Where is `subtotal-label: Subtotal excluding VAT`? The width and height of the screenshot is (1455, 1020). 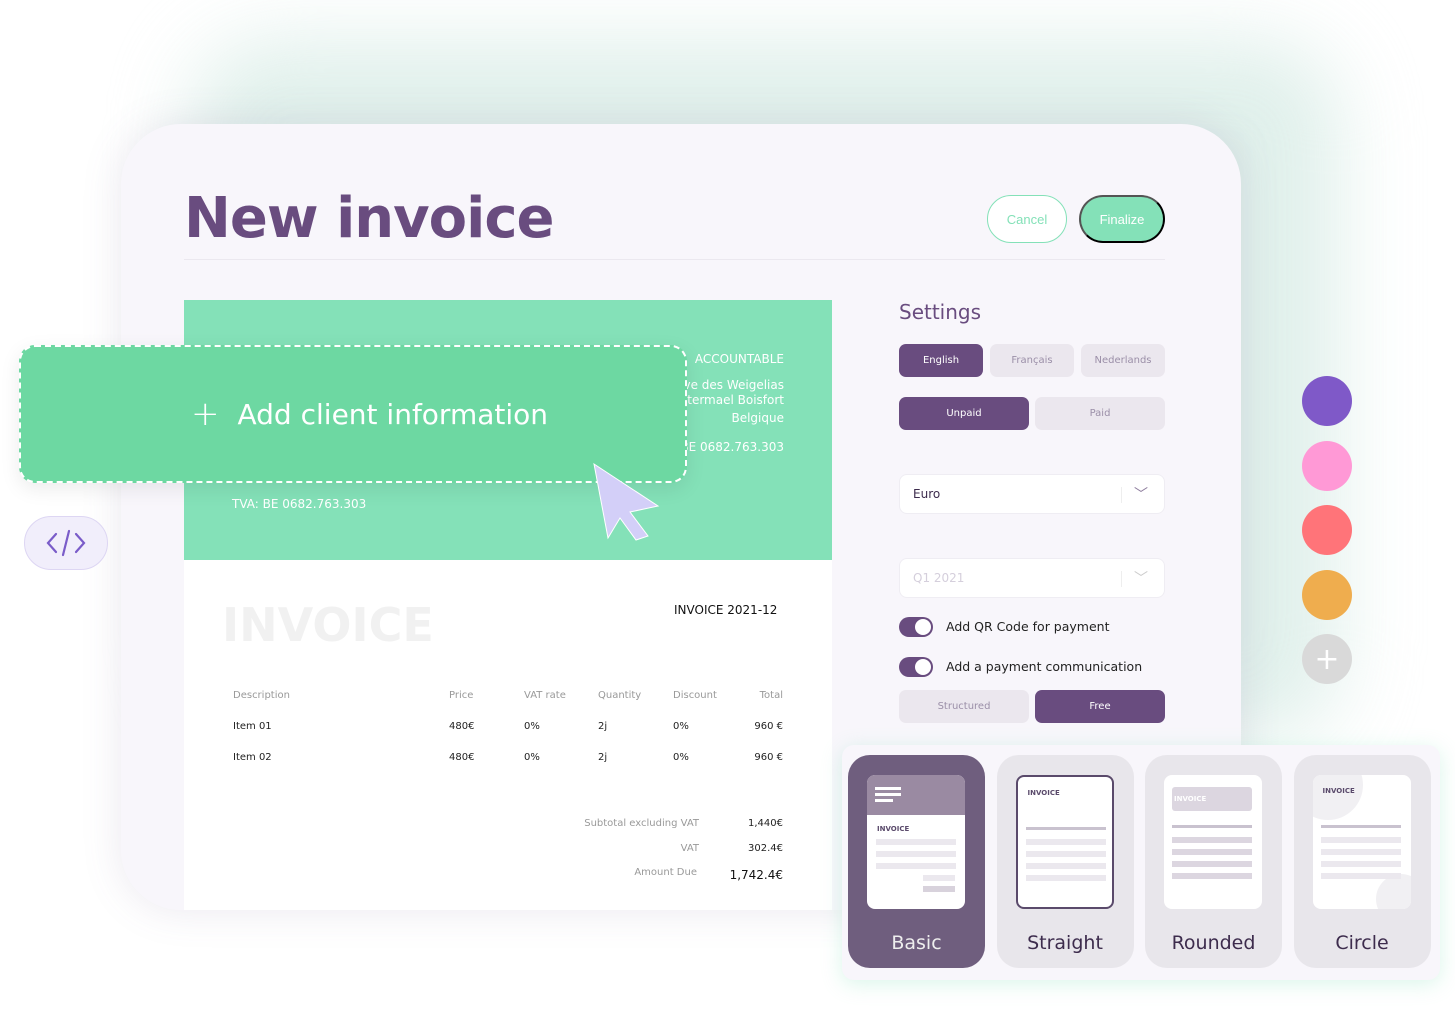
subtotal-label: Subtotal excluding VAT is located at coordinates (641, 823).